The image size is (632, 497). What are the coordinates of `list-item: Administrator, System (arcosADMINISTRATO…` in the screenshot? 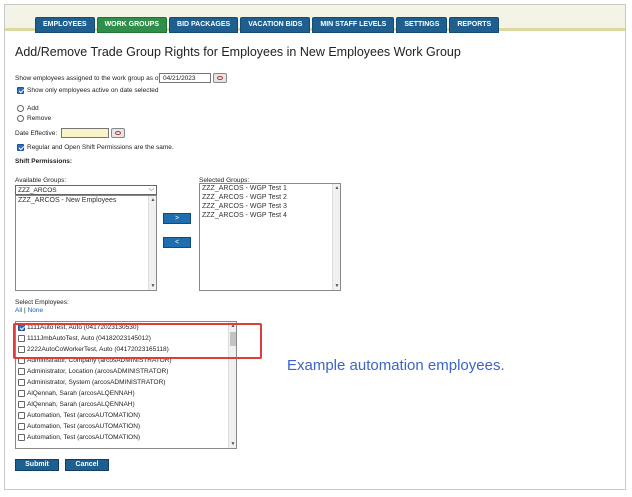 It's located at (126, 382).